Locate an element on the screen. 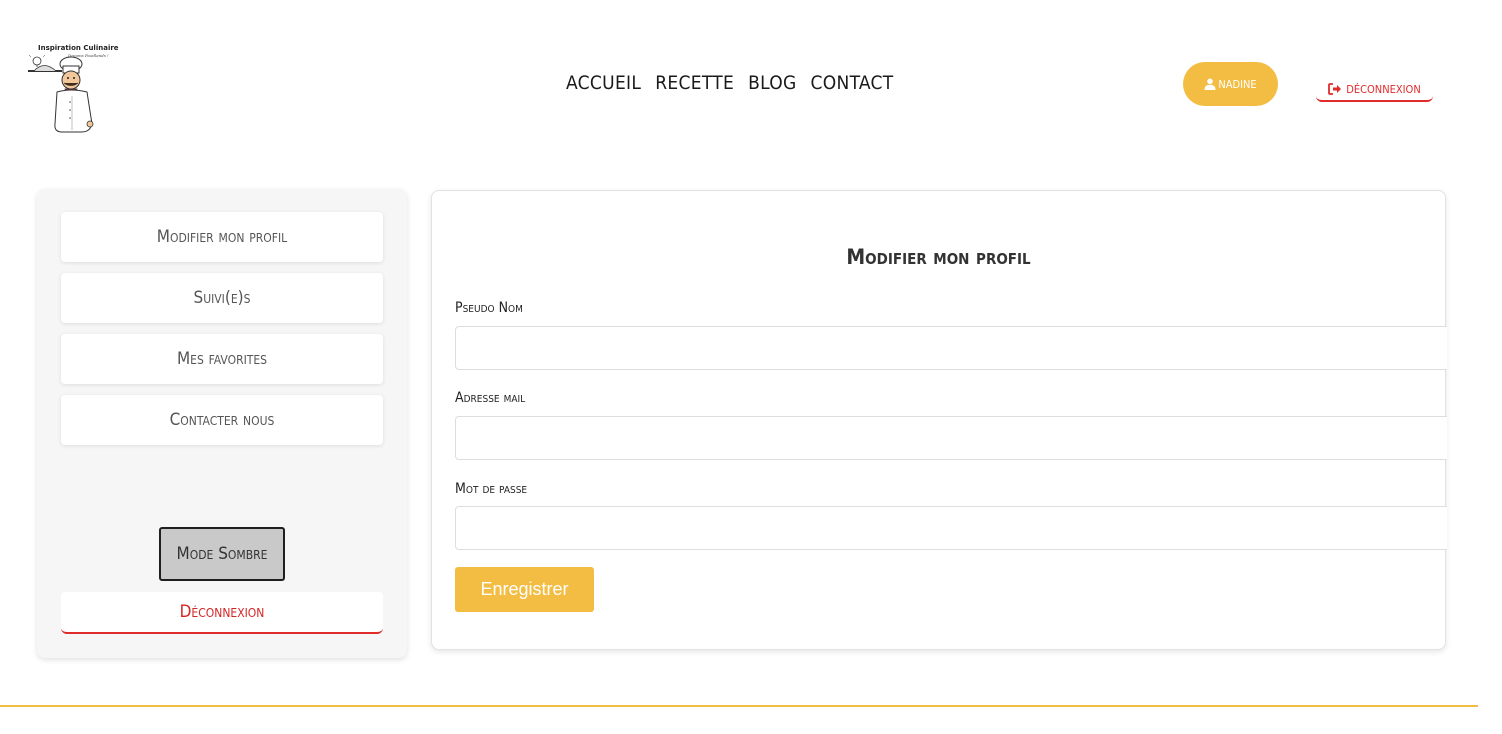 The width and height of the screenshot is (1502, 734). site-logo: Inspiration Culinaire Dreams Foodlands ! is located at coordinates (84, 90).